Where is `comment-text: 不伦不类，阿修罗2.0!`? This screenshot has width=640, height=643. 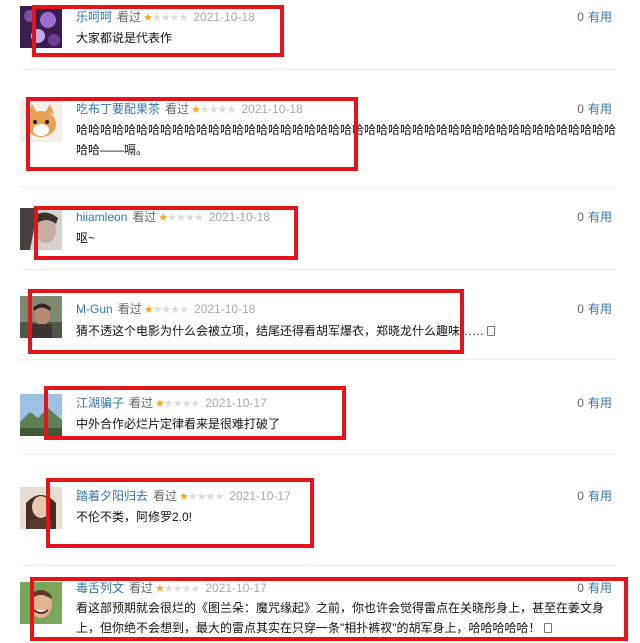
comment-text: 不伦不类，阿修罗2.0! is located at coordinates (134, 517).